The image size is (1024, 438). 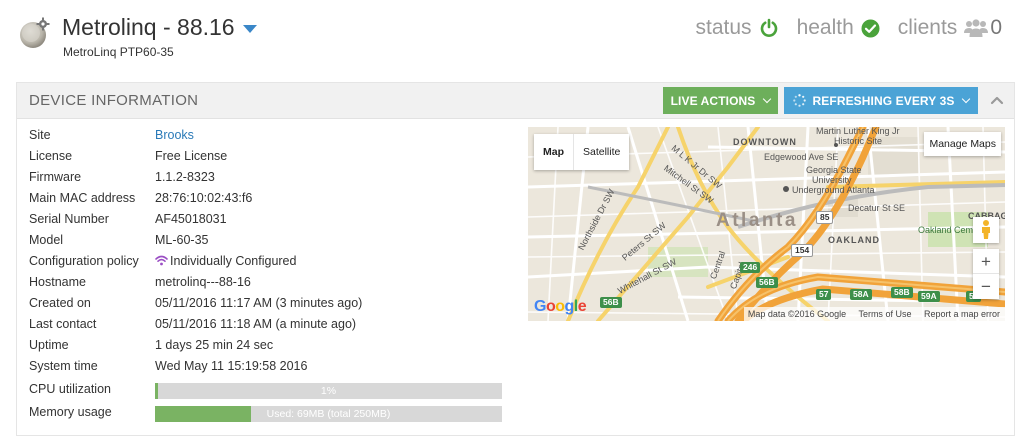 I want to click on highway-shield: 154, so click(x=802, y=250).